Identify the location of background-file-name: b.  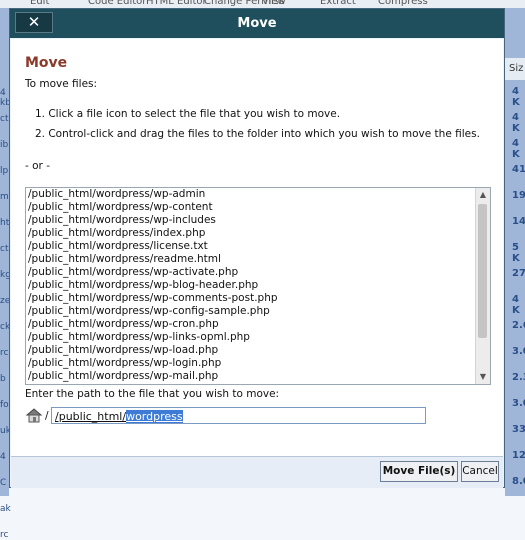
(3, 379).